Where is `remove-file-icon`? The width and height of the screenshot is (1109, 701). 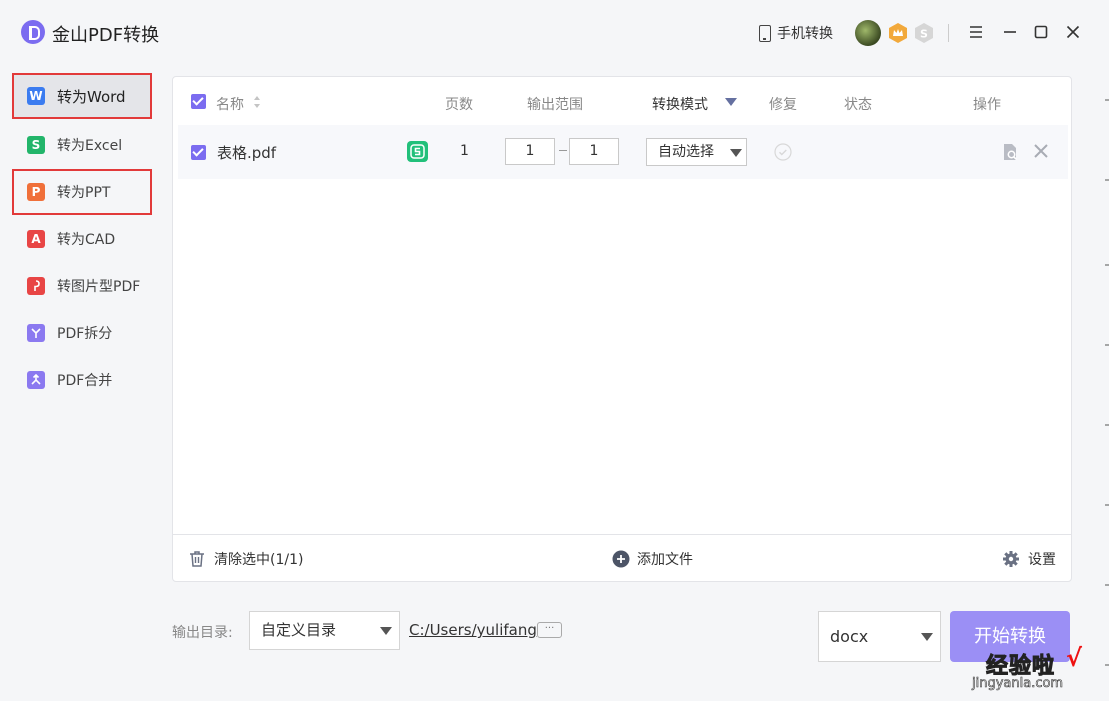 remove-file-icon is located at coordinates (1041, 151).